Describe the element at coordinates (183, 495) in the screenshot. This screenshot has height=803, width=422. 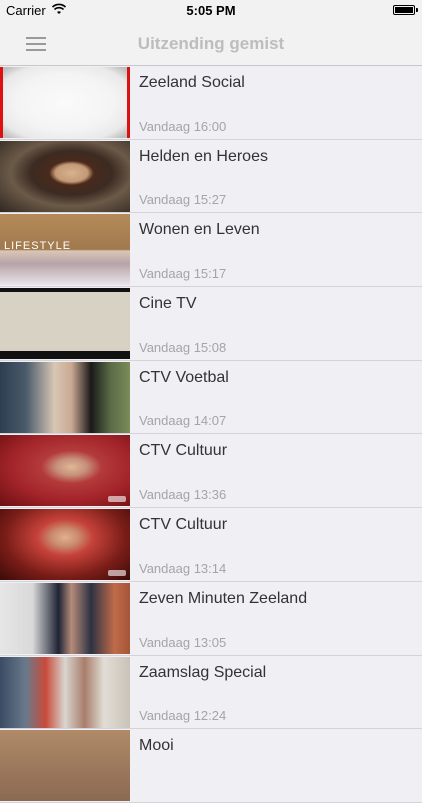
I see `item-time: Vandaag 13:36` at that location.